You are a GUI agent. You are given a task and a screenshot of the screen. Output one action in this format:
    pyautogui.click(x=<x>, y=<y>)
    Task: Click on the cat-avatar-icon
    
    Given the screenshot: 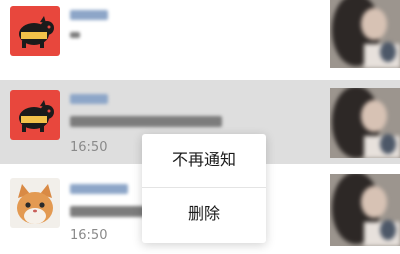 What is the action you would take?
    pyautogui.click(x=35, y=203)
    